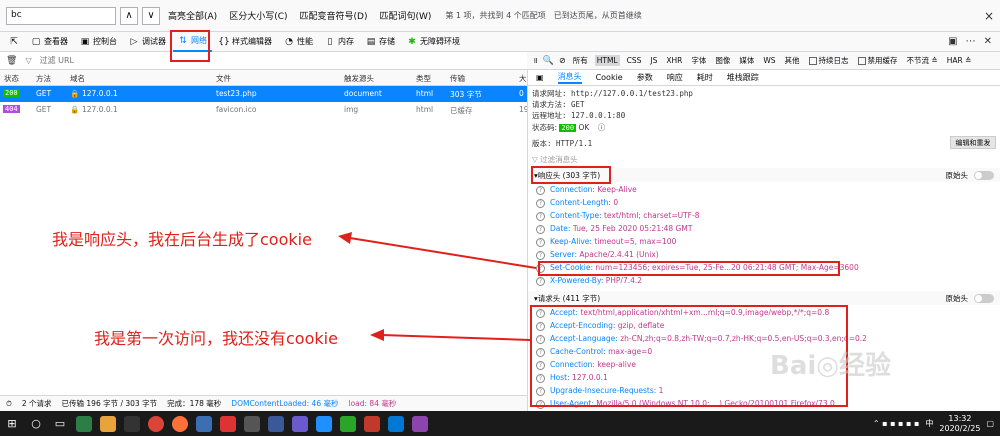 This screenshot has height=436, width=1000. Describe the element at coordinates (12, 423) in the screenshot. I see `windows-start-icon: ⊞` at that location.